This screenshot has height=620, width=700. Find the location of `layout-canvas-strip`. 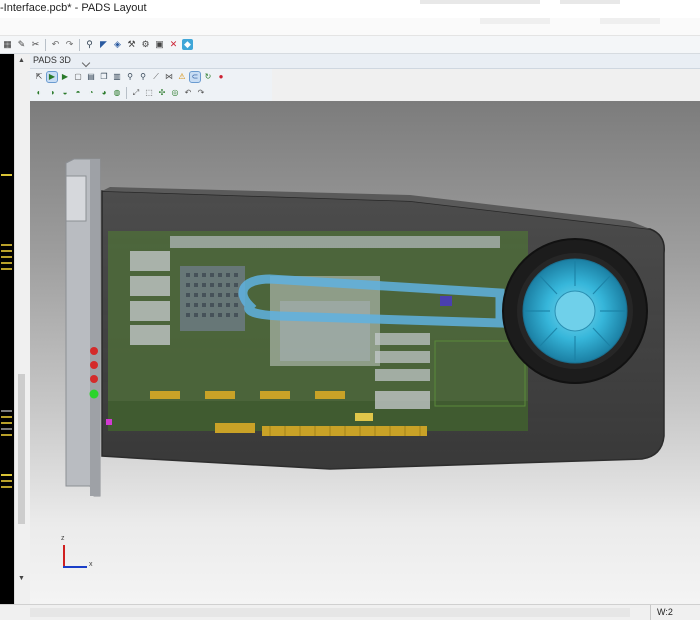

layout-canvas-strip is located at coordinates (7, 331).